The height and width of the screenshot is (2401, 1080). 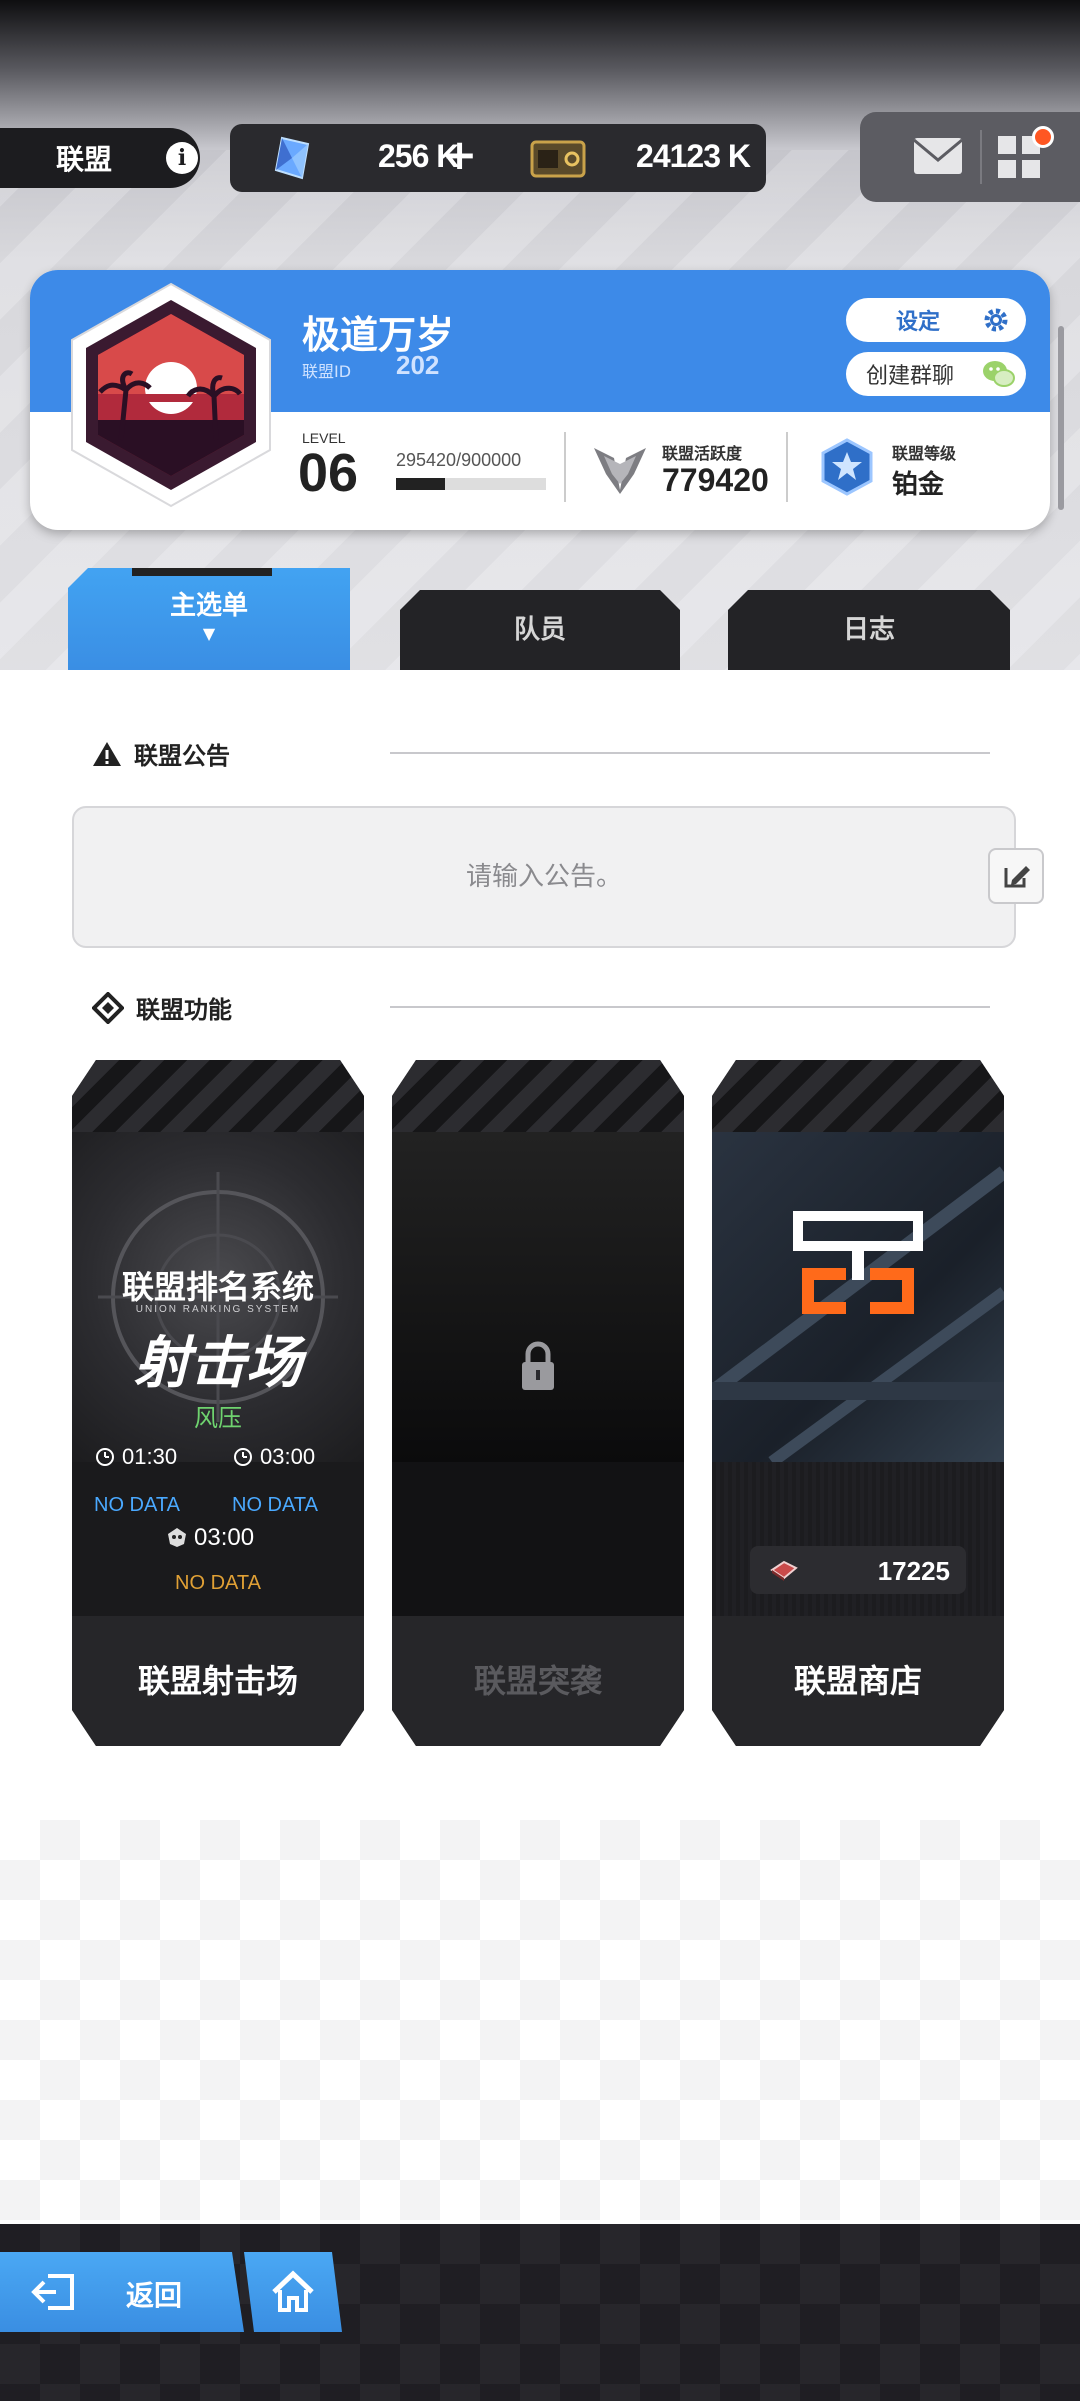 I want to click on caret-down-icon: ▼, so click(x=209, y=633).